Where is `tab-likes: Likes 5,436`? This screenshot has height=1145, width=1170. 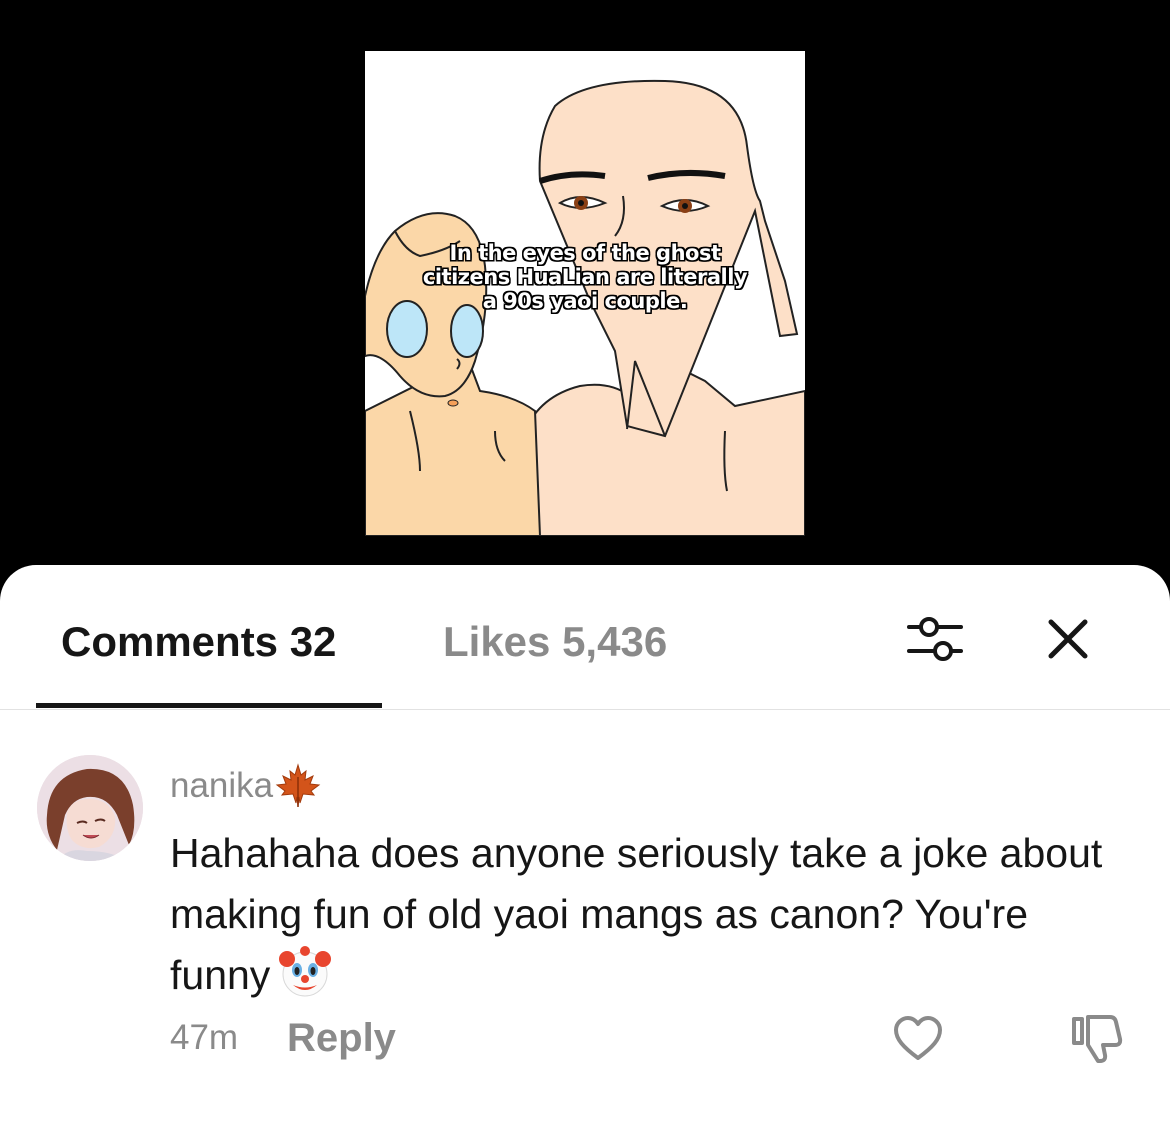 tab-likes: Likes 5,436 is located at coordinates (555, 642).